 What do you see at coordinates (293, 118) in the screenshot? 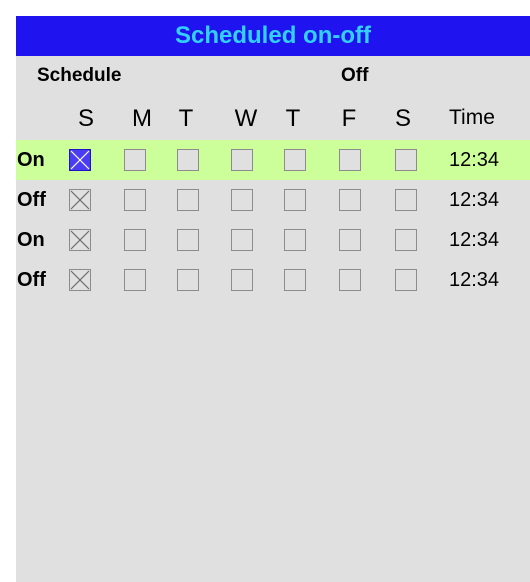
I see `day-header-thursday: T` at bounding box center [293, 118].